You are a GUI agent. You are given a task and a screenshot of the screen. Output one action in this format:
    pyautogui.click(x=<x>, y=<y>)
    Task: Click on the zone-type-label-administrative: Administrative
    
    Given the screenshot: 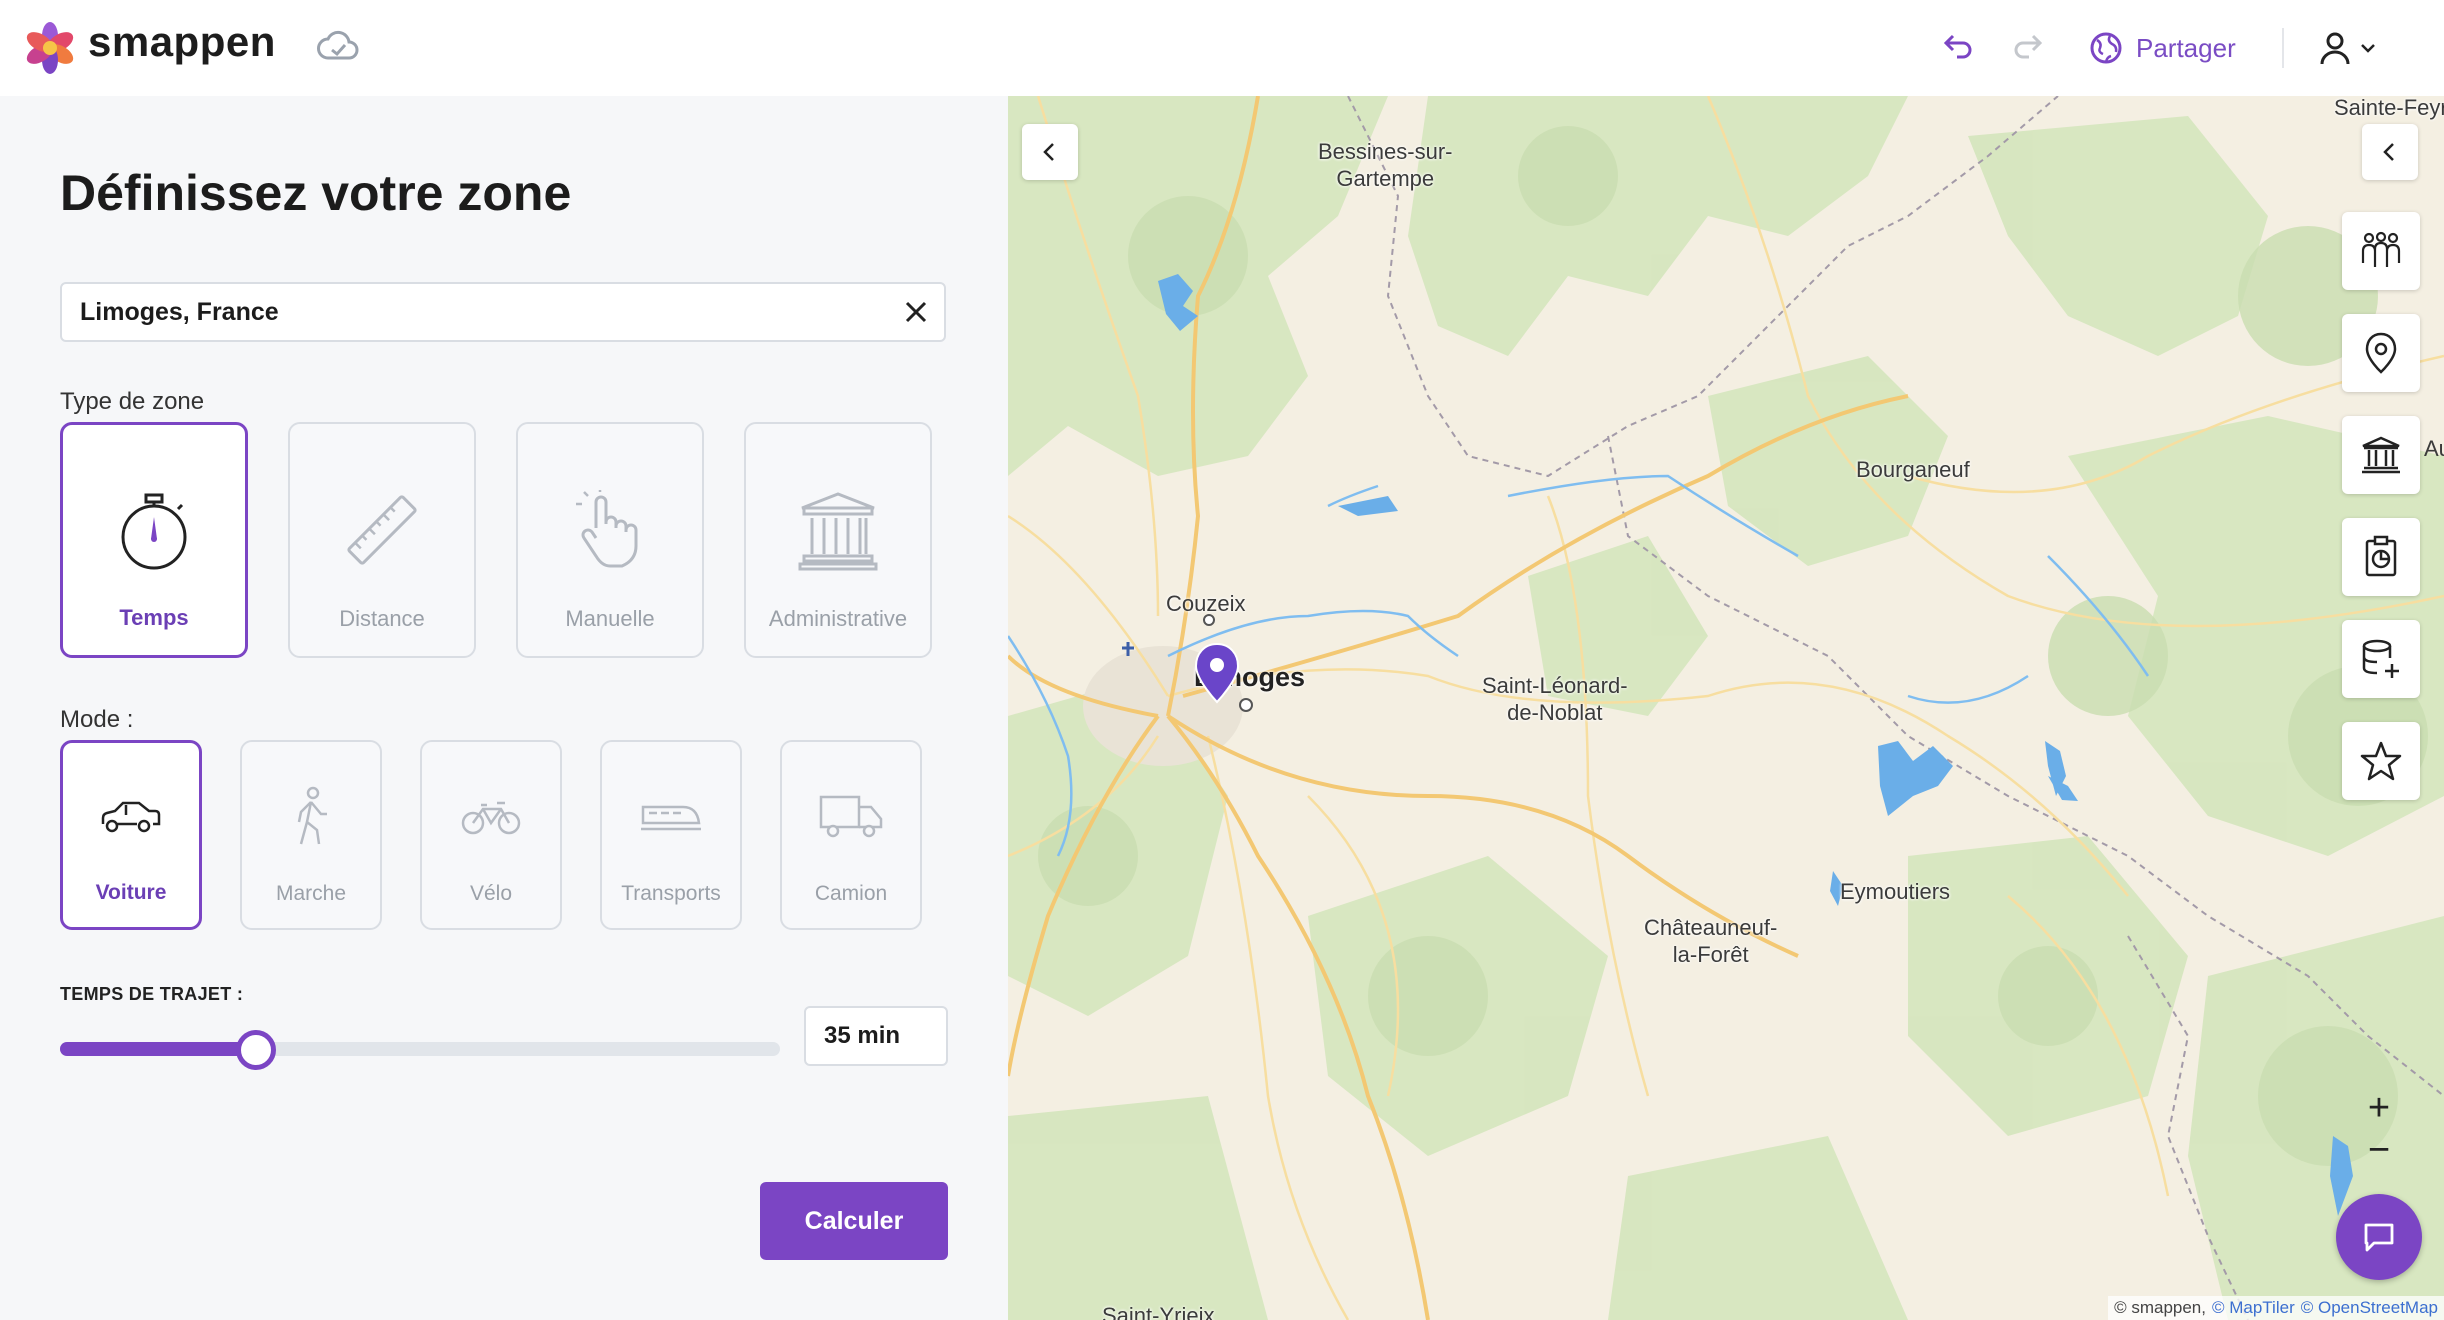 What is the action you would take?
    pyautogui.click(x=838, y=618)
    